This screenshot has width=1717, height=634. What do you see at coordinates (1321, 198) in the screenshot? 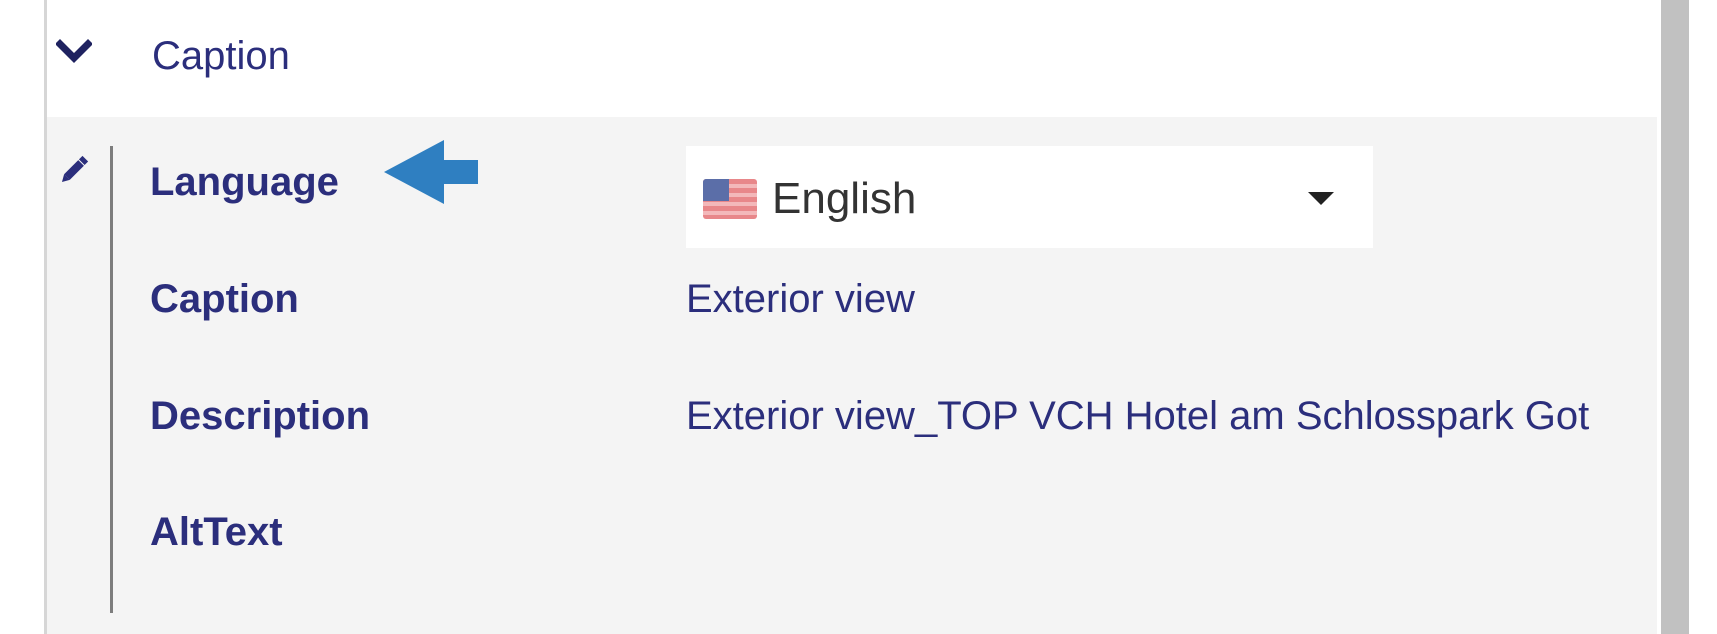
I see `caret-down-icon` at bounding box center [1321, 198].